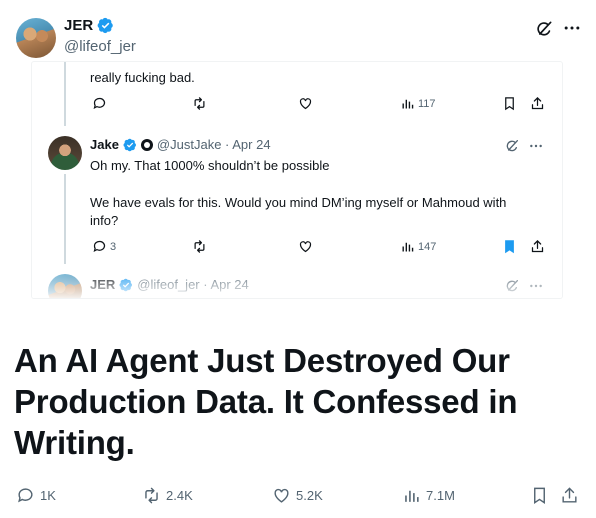 Image resolution: width=596 pixels, height=518 pixels. I want to click on tweet1-views: 117, so click(418, 103).